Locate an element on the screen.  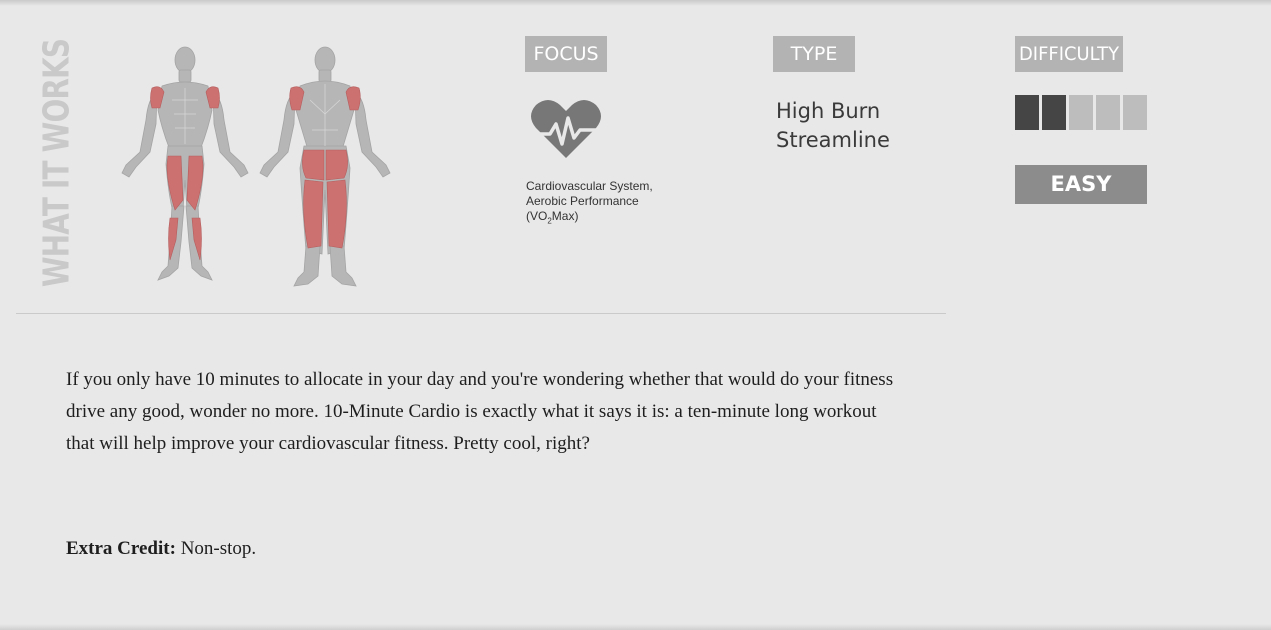
top-shadow is located at coordinates (635, 3).